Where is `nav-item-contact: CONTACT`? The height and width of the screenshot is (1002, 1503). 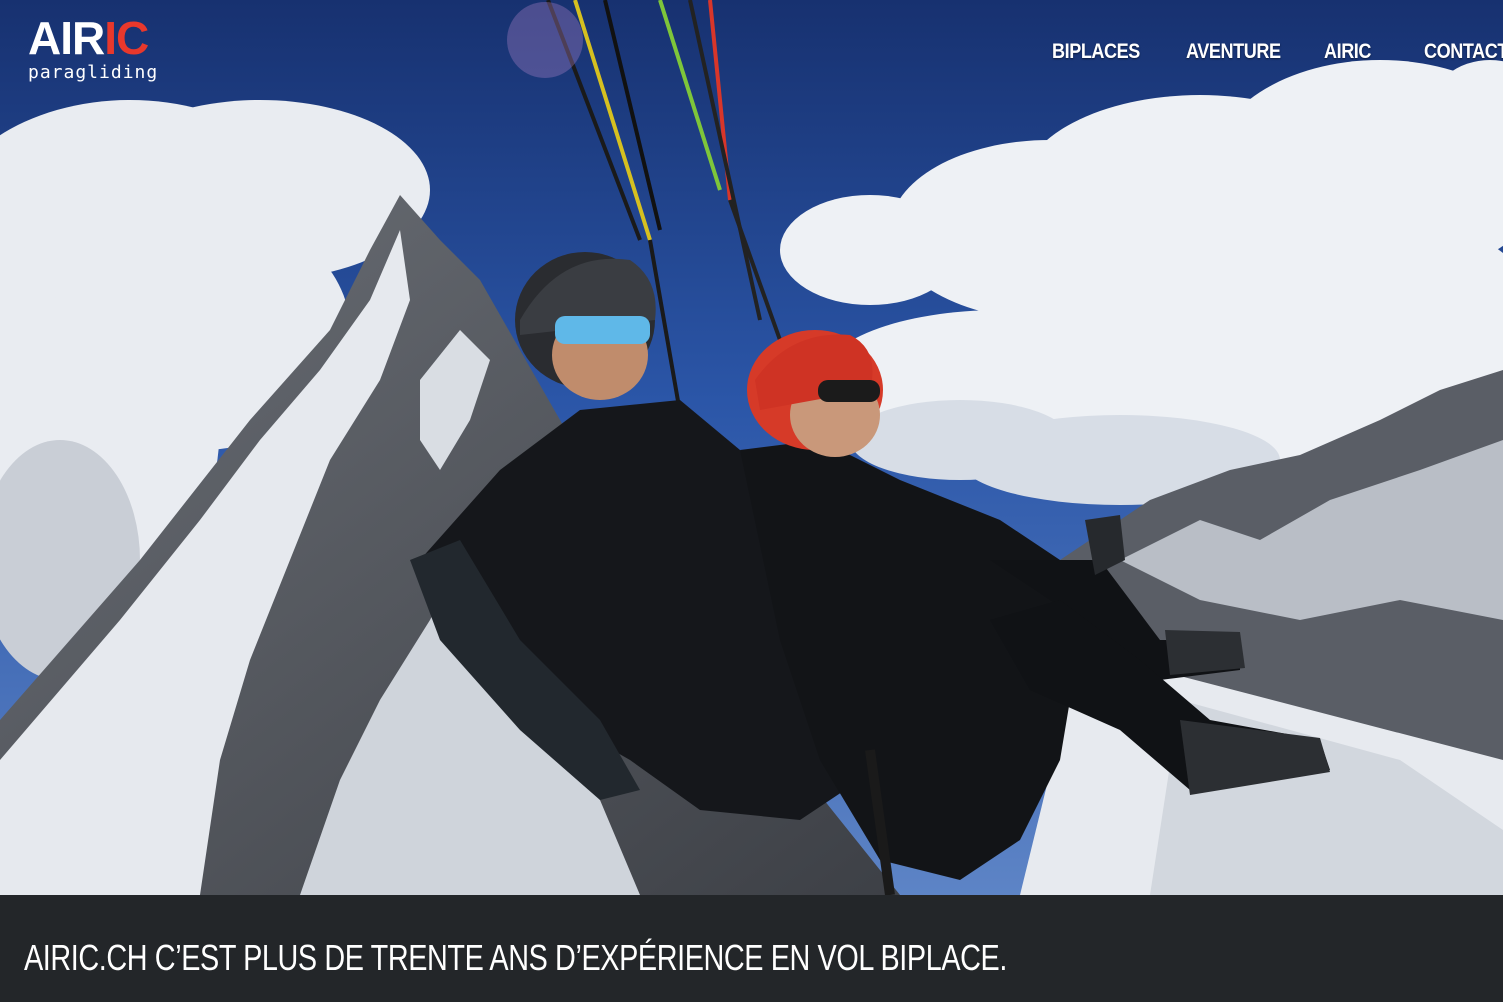
nav-item-contact: CONTACT is located at coordinates (1463, 52).